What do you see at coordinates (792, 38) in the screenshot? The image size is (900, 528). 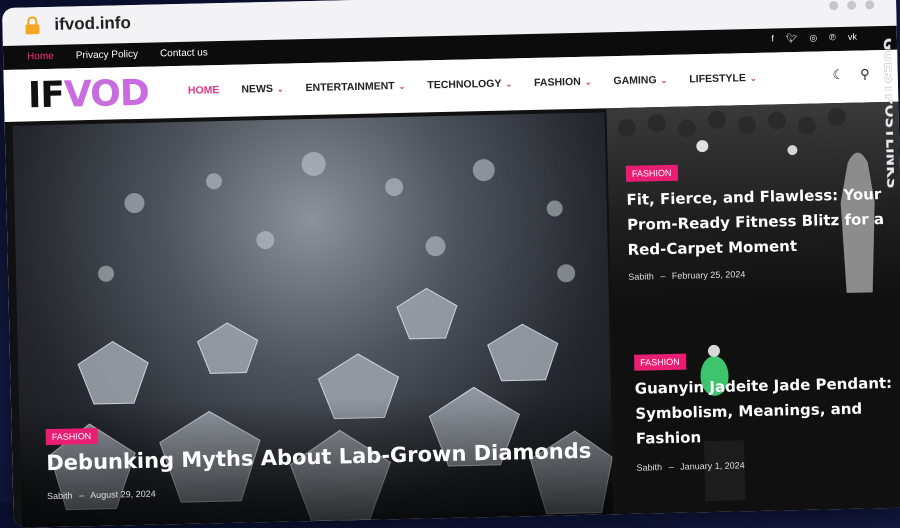 I see `twitter-icon: 🐦︎` at bounding box center [792, 38].